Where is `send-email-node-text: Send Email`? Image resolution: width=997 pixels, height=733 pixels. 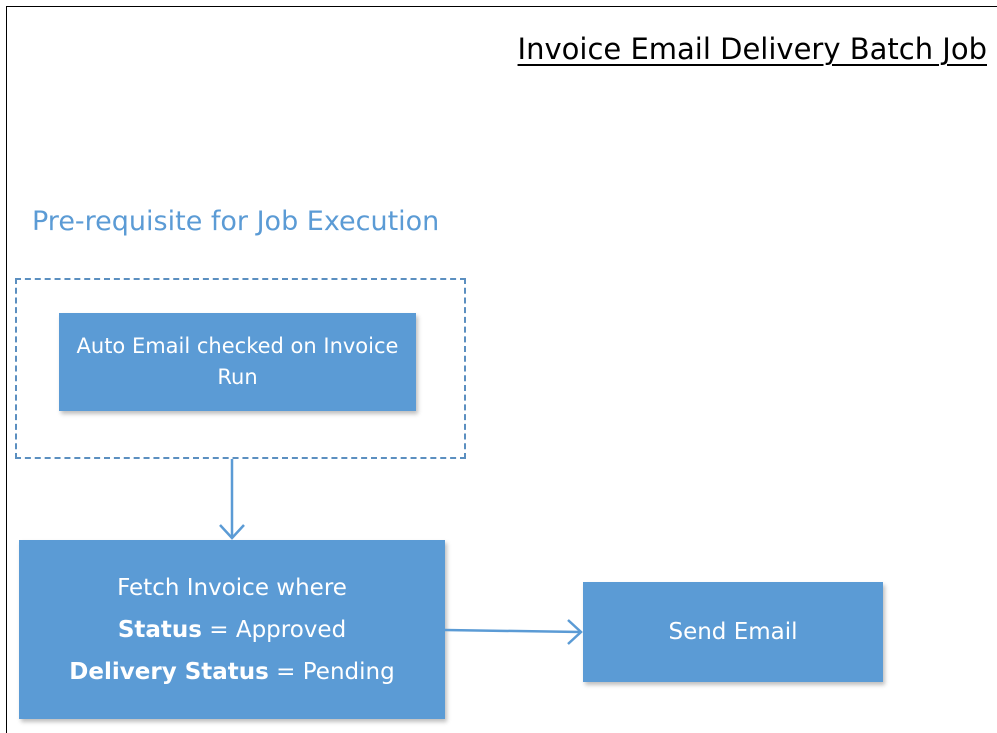 send-email-node-text: Send Email is located at coordinates (733, 632).